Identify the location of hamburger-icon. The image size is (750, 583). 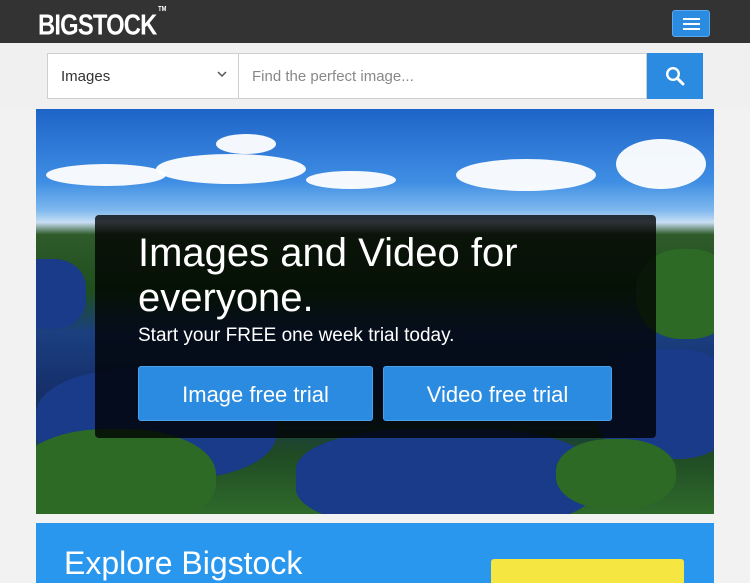
(691, 19).